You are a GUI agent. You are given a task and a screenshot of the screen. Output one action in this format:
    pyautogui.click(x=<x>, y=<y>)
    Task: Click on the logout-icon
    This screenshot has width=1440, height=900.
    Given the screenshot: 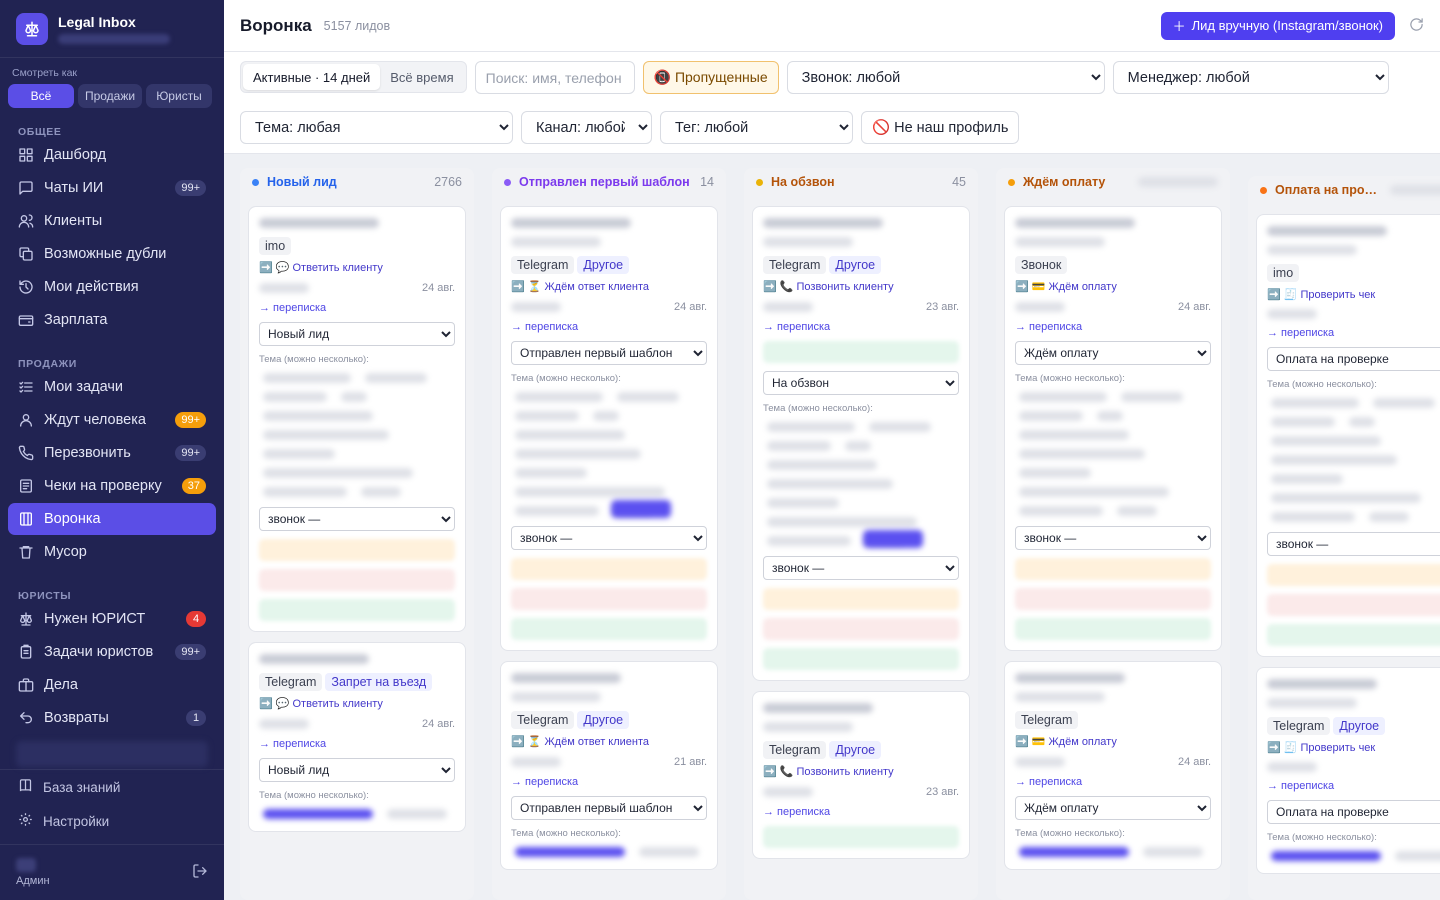 What is the action you would take?
    pyautogui.click(x=200, y=872)
    